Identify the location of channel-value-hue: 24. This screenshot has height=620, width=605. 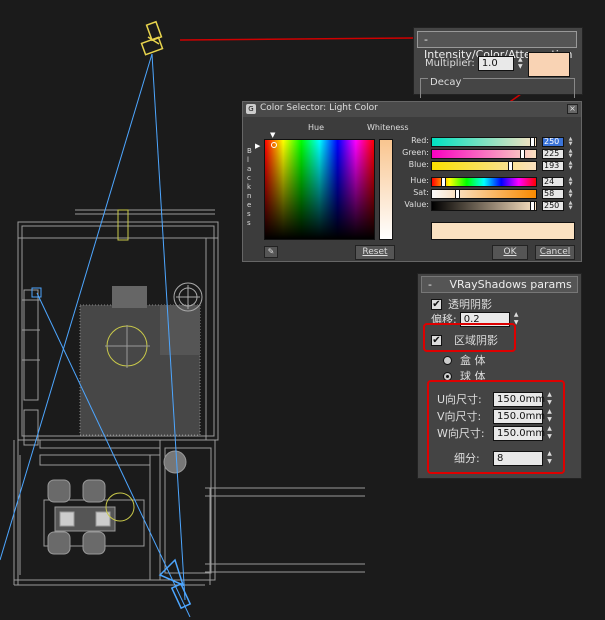
(553, 182).